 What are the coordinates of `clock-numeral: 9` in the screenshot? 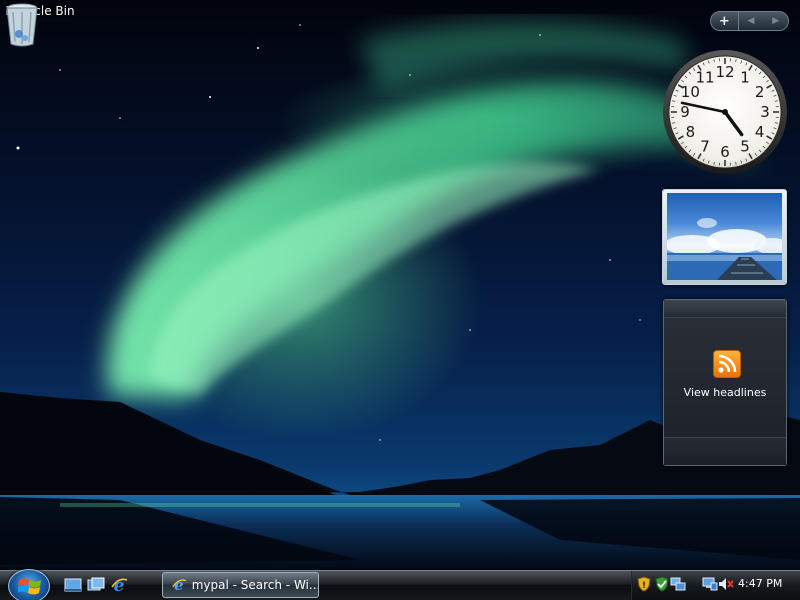 It's located at (685, 112).